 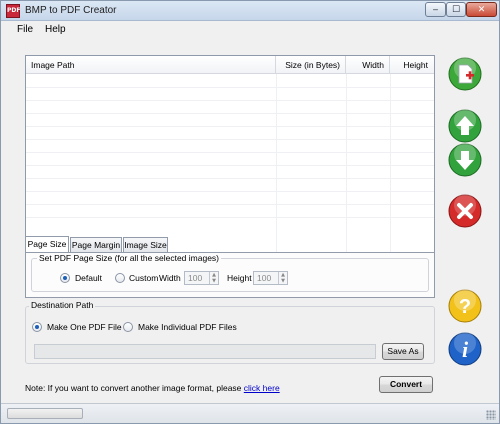 I want to click on list-header: Image Path Size (in Bytes) Width Height, so click(x=230, y=65).